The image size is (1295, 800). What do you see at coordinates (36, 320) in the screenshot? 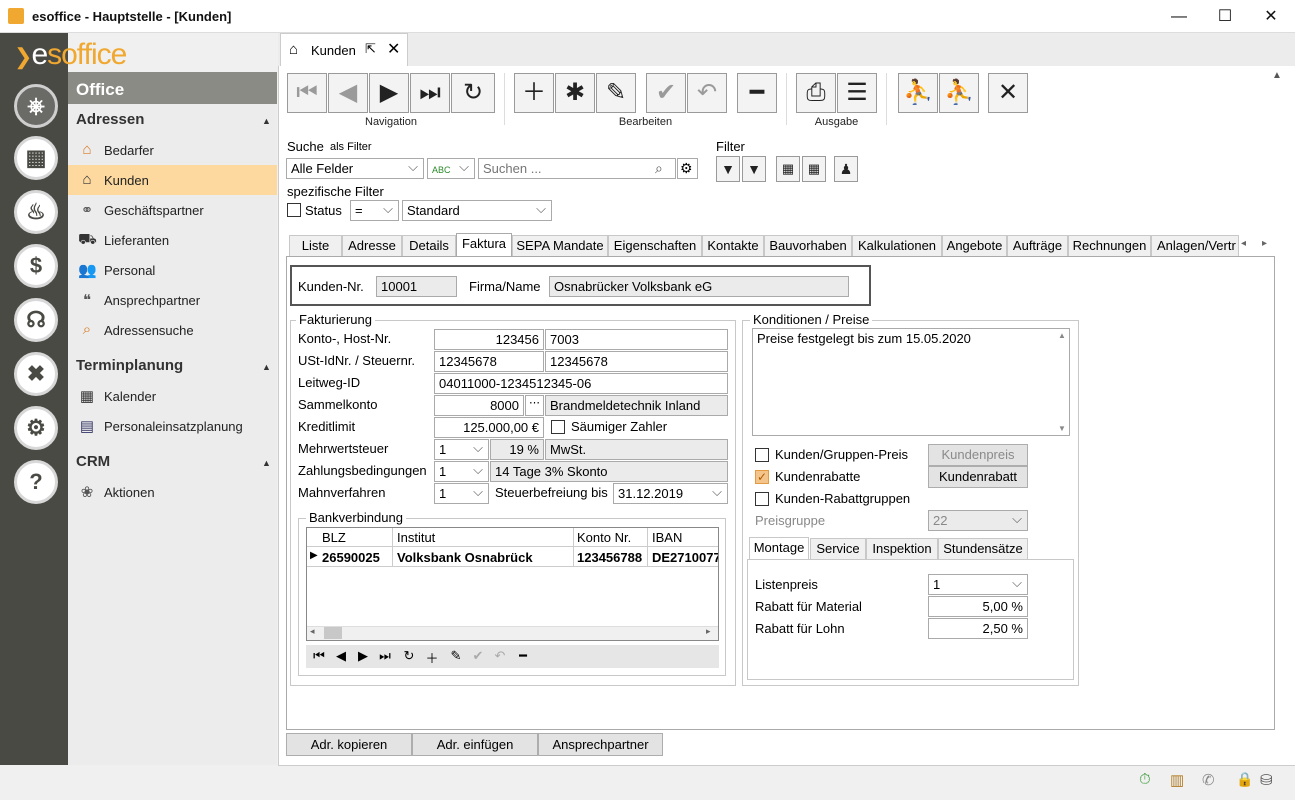
I see `support-module-icon: ☊` at bounding box center [36, 320].